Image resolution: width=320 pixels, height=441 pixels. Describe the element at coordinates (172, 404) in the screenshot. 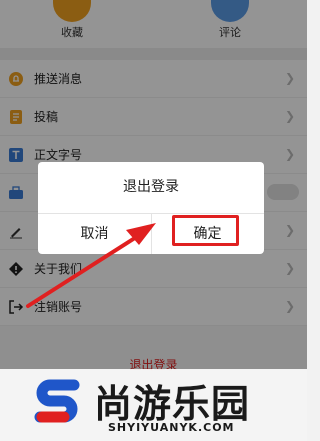

I see `watermark-name: 尚游乐园` at that location.